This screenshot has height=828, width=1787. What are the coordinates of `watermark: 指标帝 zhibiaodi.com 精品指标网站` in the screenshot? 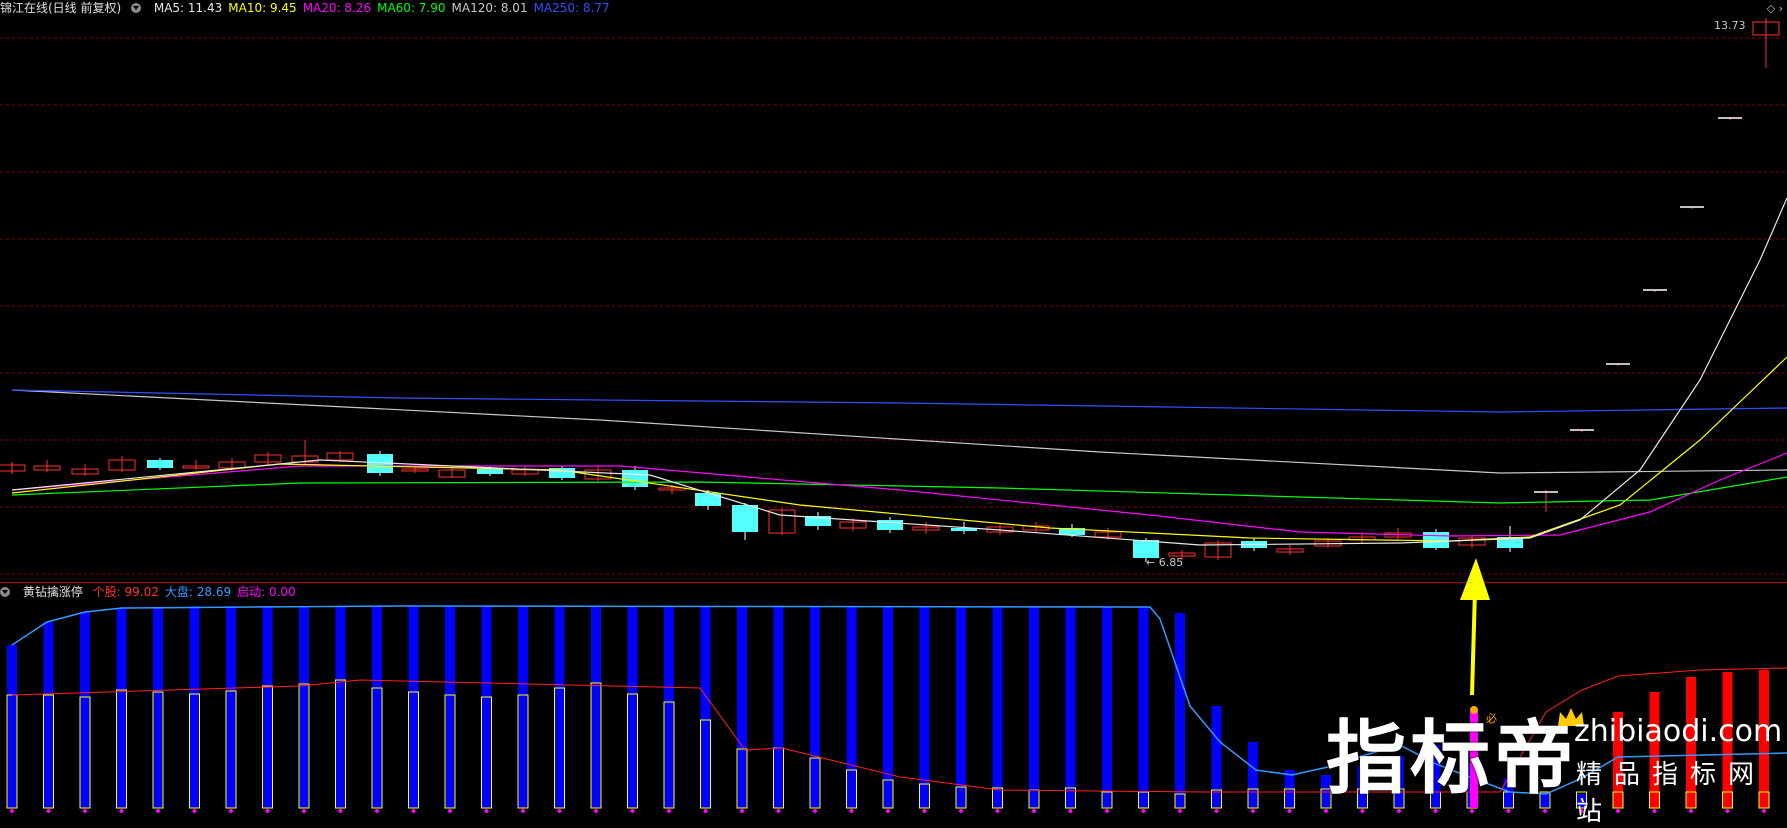 It's located at (1556, 763).